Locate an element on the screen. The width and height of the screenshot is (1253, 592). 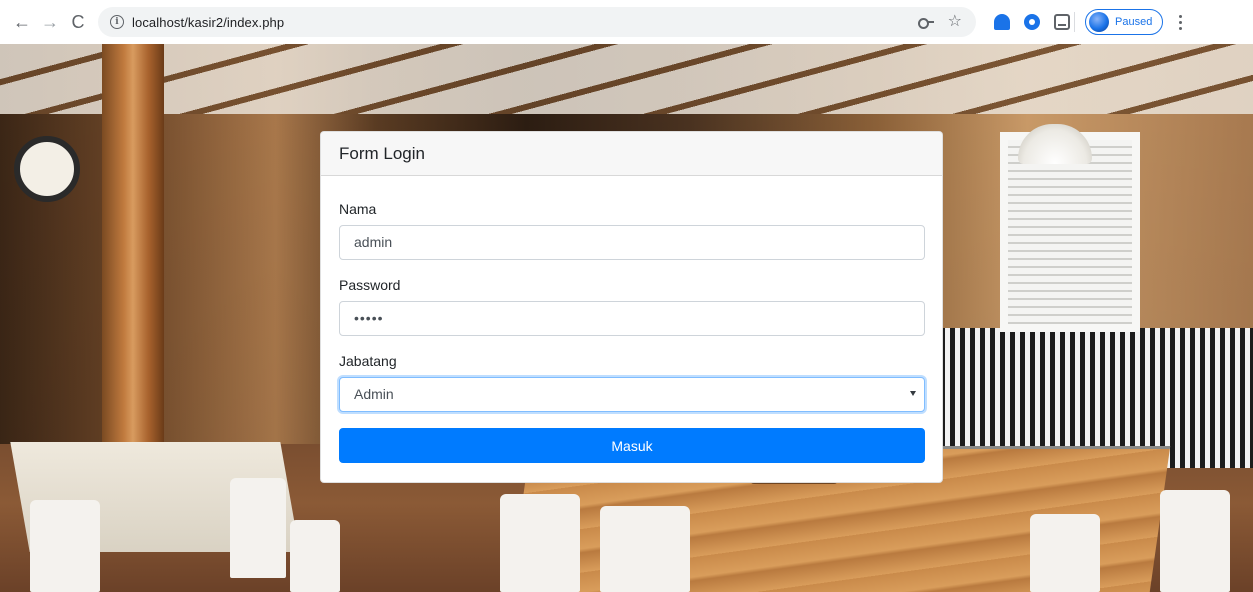
background-ceiling is located at coordinates (626, 79).